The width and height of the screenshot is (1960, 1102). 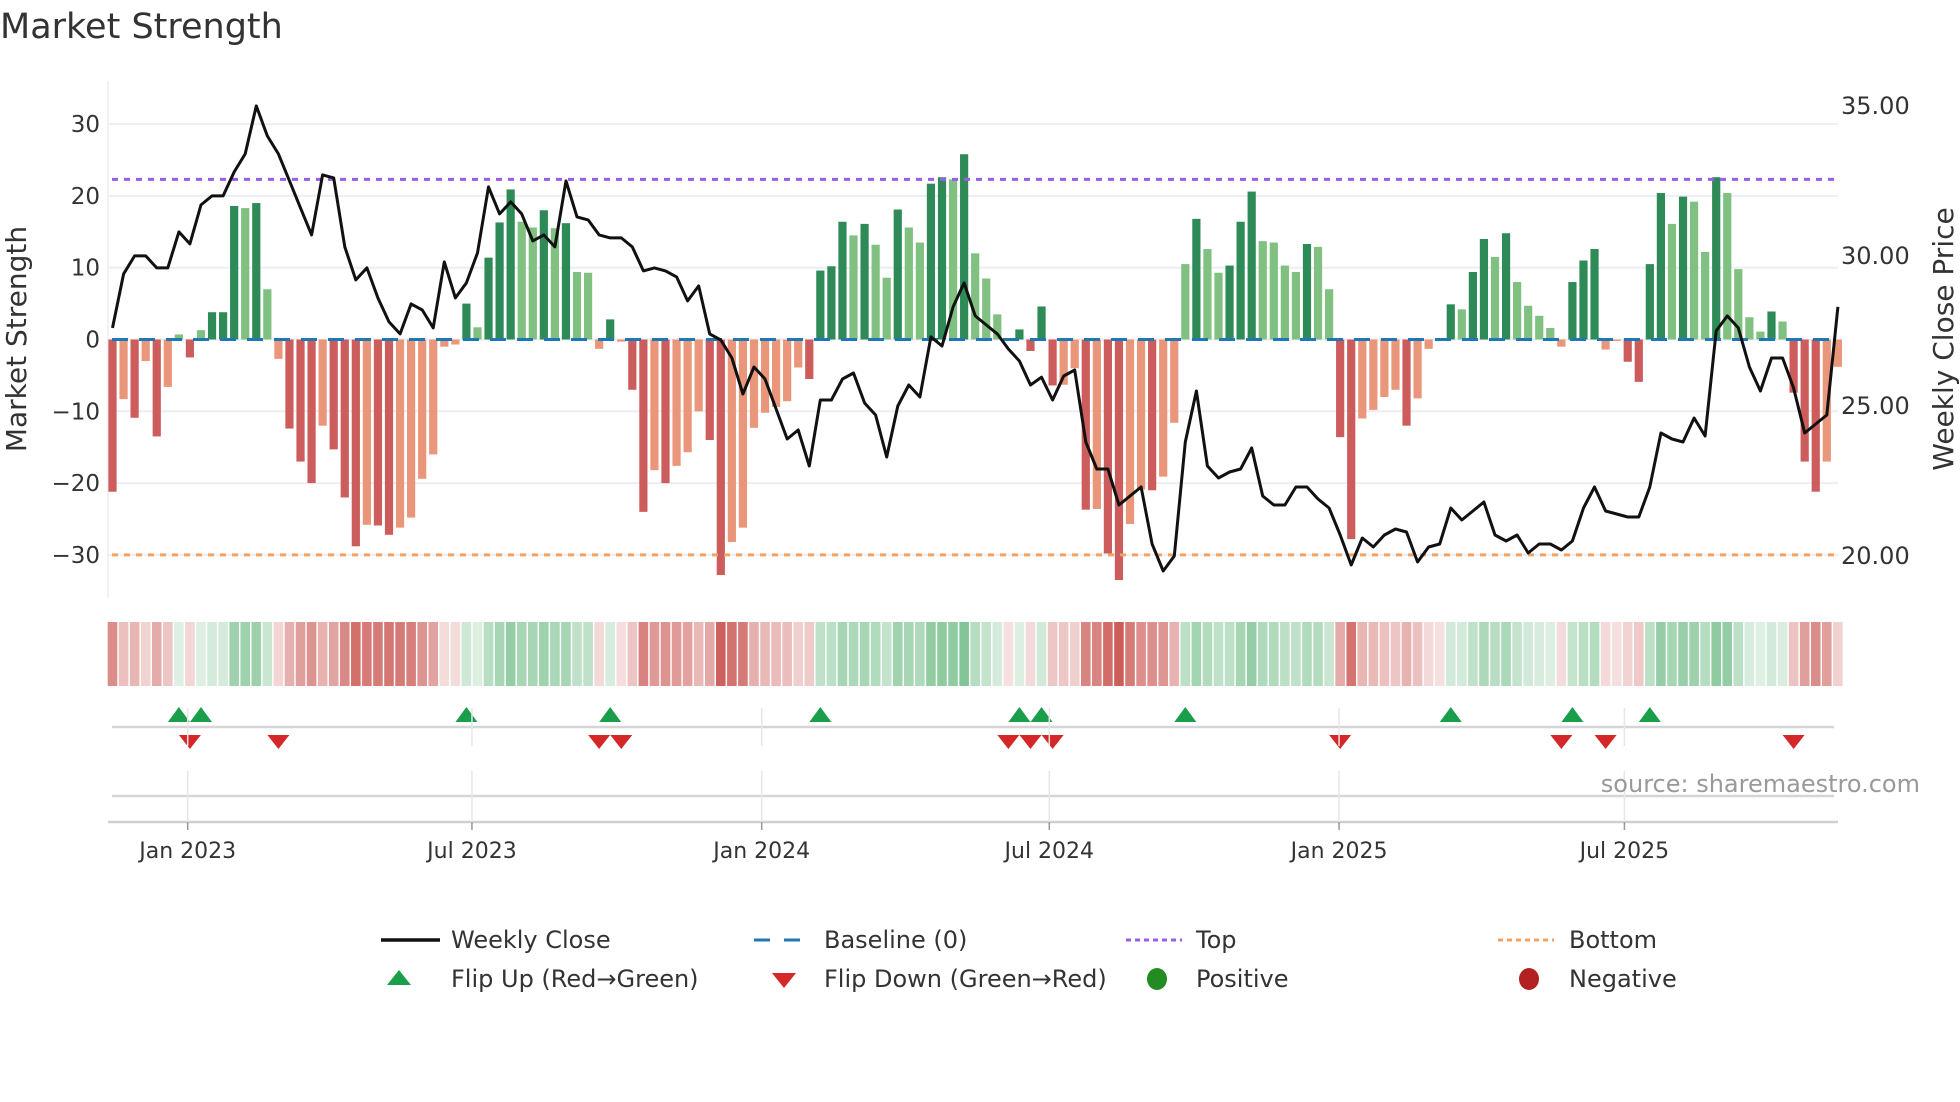 What do you see at coordinates (399, 977) in the screenshot?
I see `triangle-up-icon` at bounding box center [399, 977].